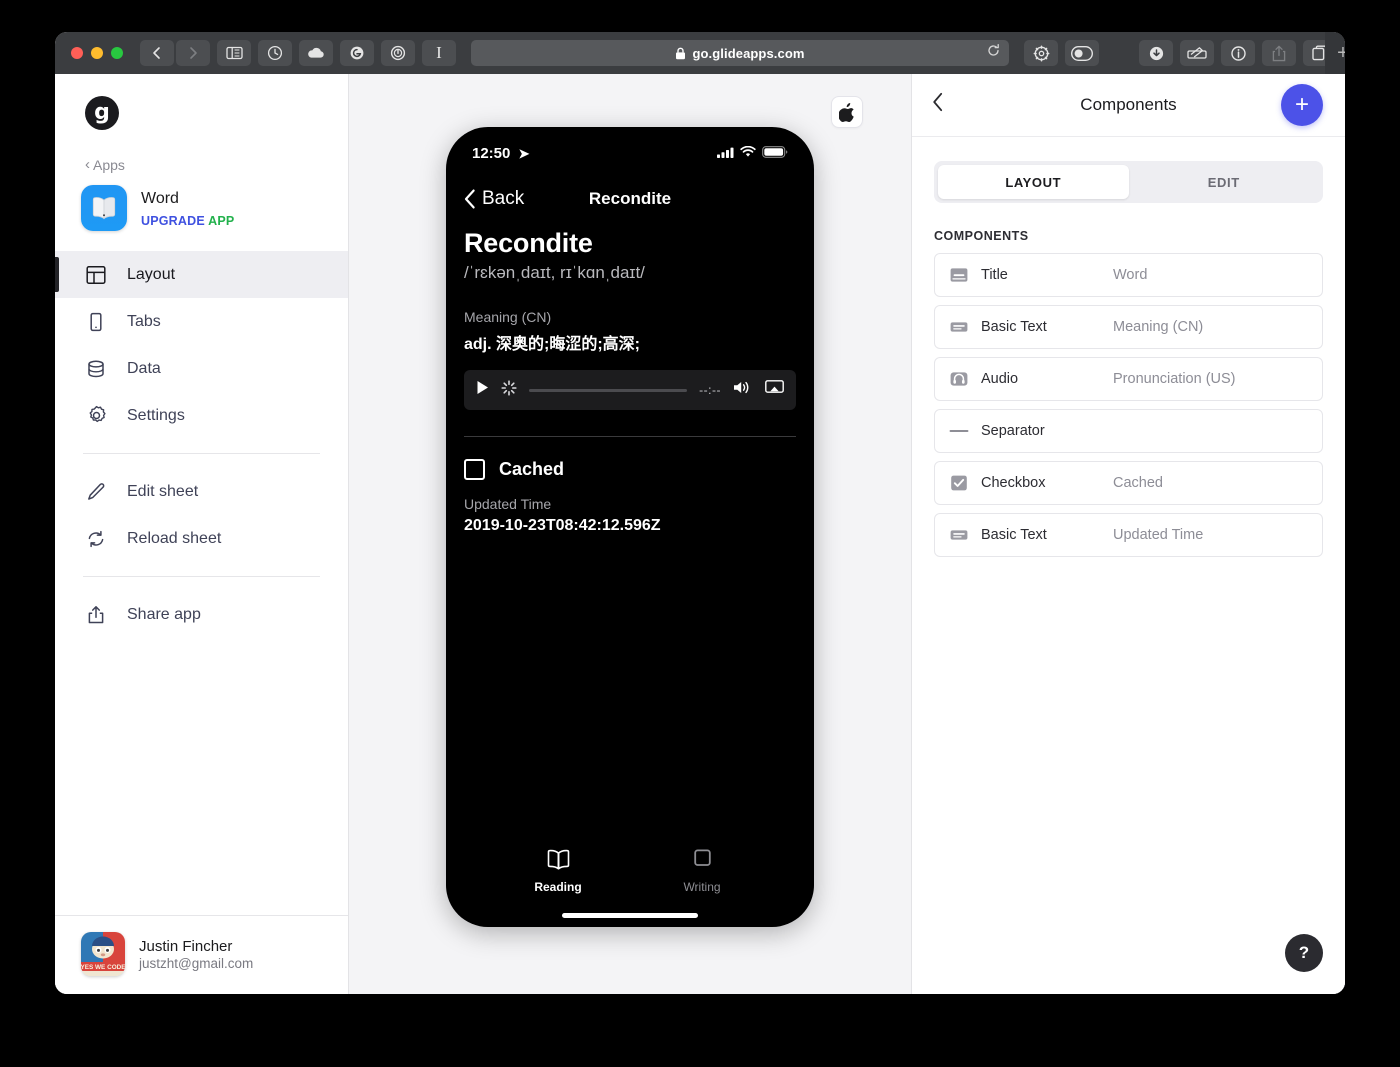  Describe the element at coordinates (193, 53) in the screenshot. I see `forward-icon` at that location.